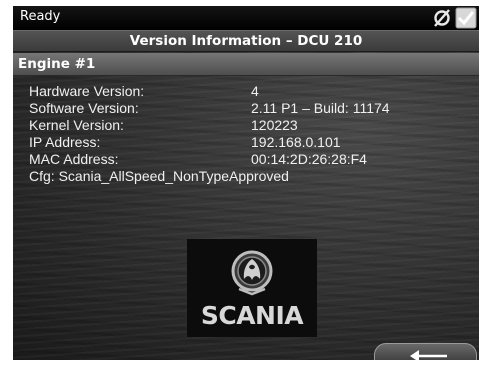 This screenshot has height=365, width=488. I want to click on section-title: Engine #1, so click(57, 64).